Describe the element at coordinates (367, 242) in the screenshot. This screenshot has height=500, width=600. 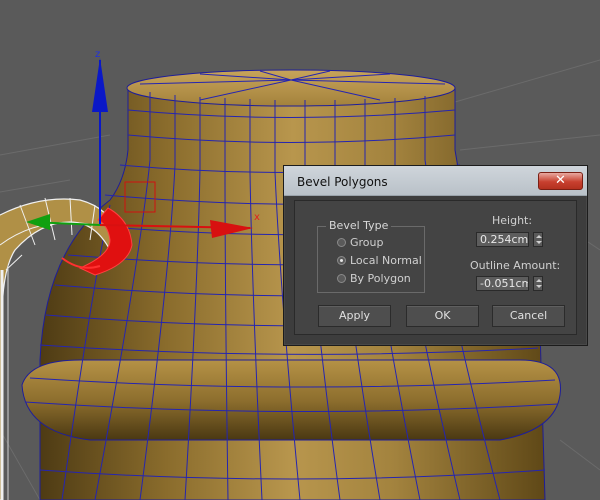
I see `radio-label-group: Group` at that location.